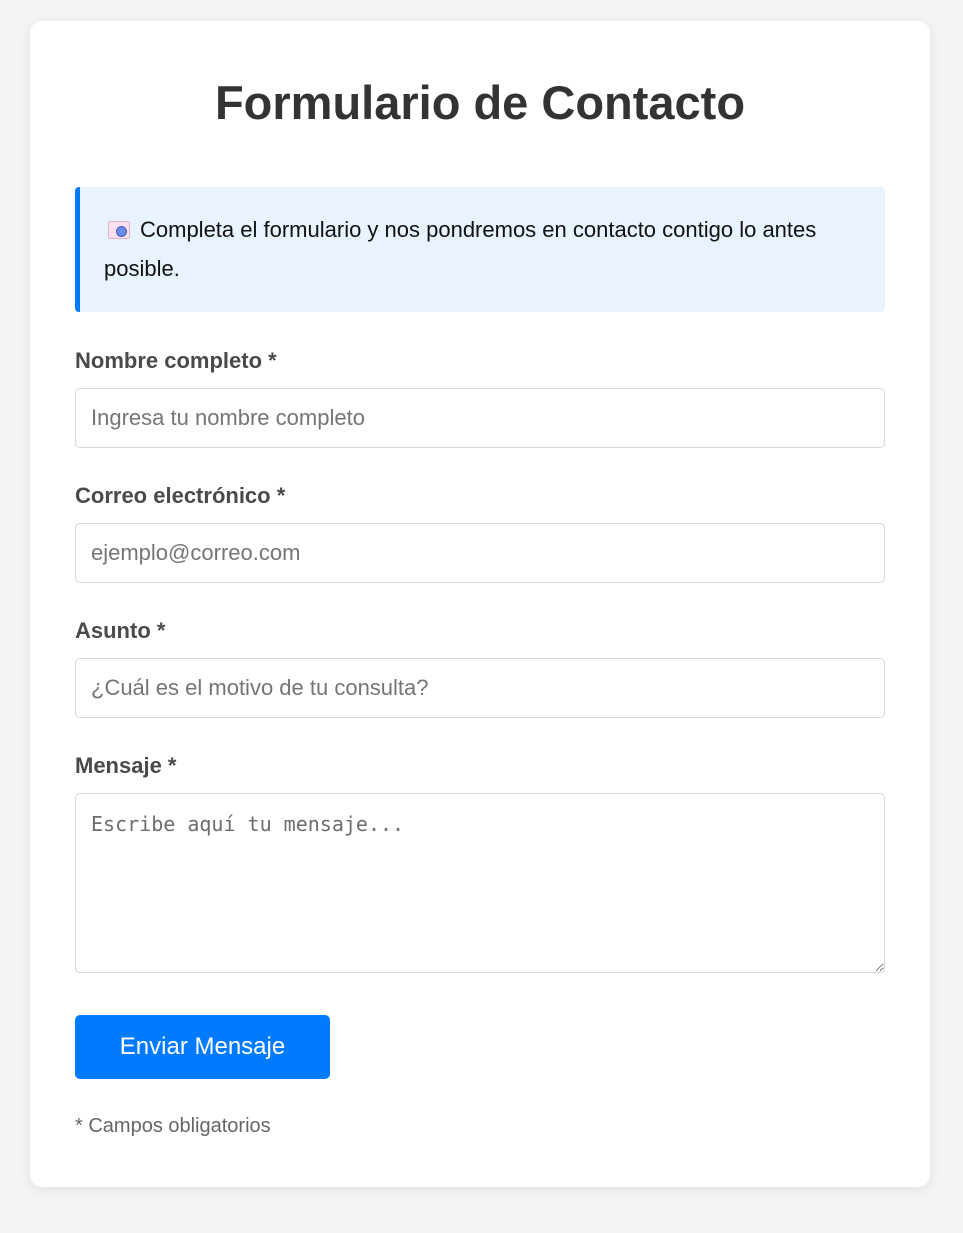 The height and width of the screenshot is (1233, 963). Describe the element at coordinates (480, 418) in the screenshot. I see `name-input` at that location.